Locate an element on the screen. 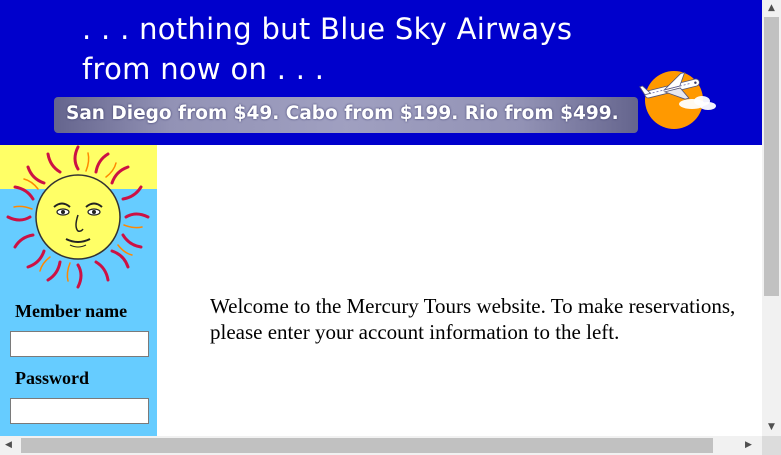 The image size is (781, 455). horizontal-scrollbar: ◀ ▶ is located at coordinates (381, 445).